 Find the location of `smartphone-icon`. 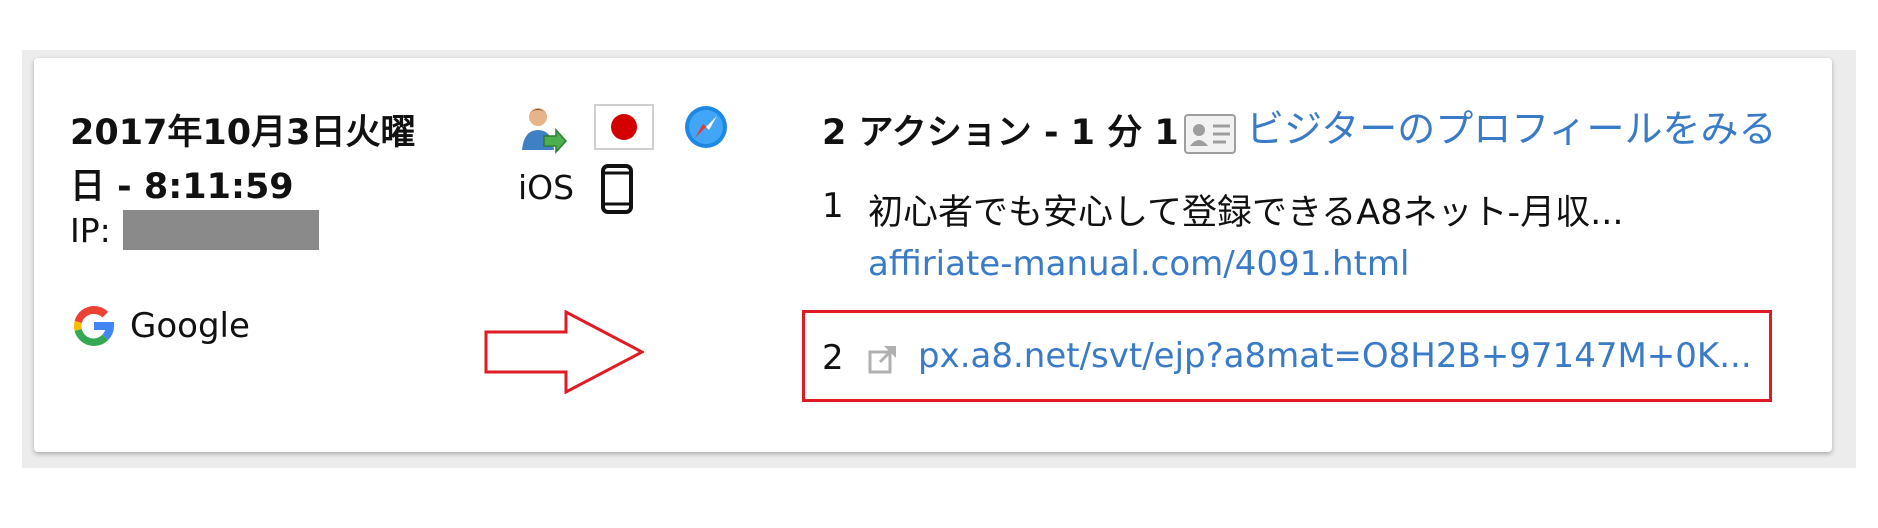

smartphone-icon is located at coordinates (617, 189).